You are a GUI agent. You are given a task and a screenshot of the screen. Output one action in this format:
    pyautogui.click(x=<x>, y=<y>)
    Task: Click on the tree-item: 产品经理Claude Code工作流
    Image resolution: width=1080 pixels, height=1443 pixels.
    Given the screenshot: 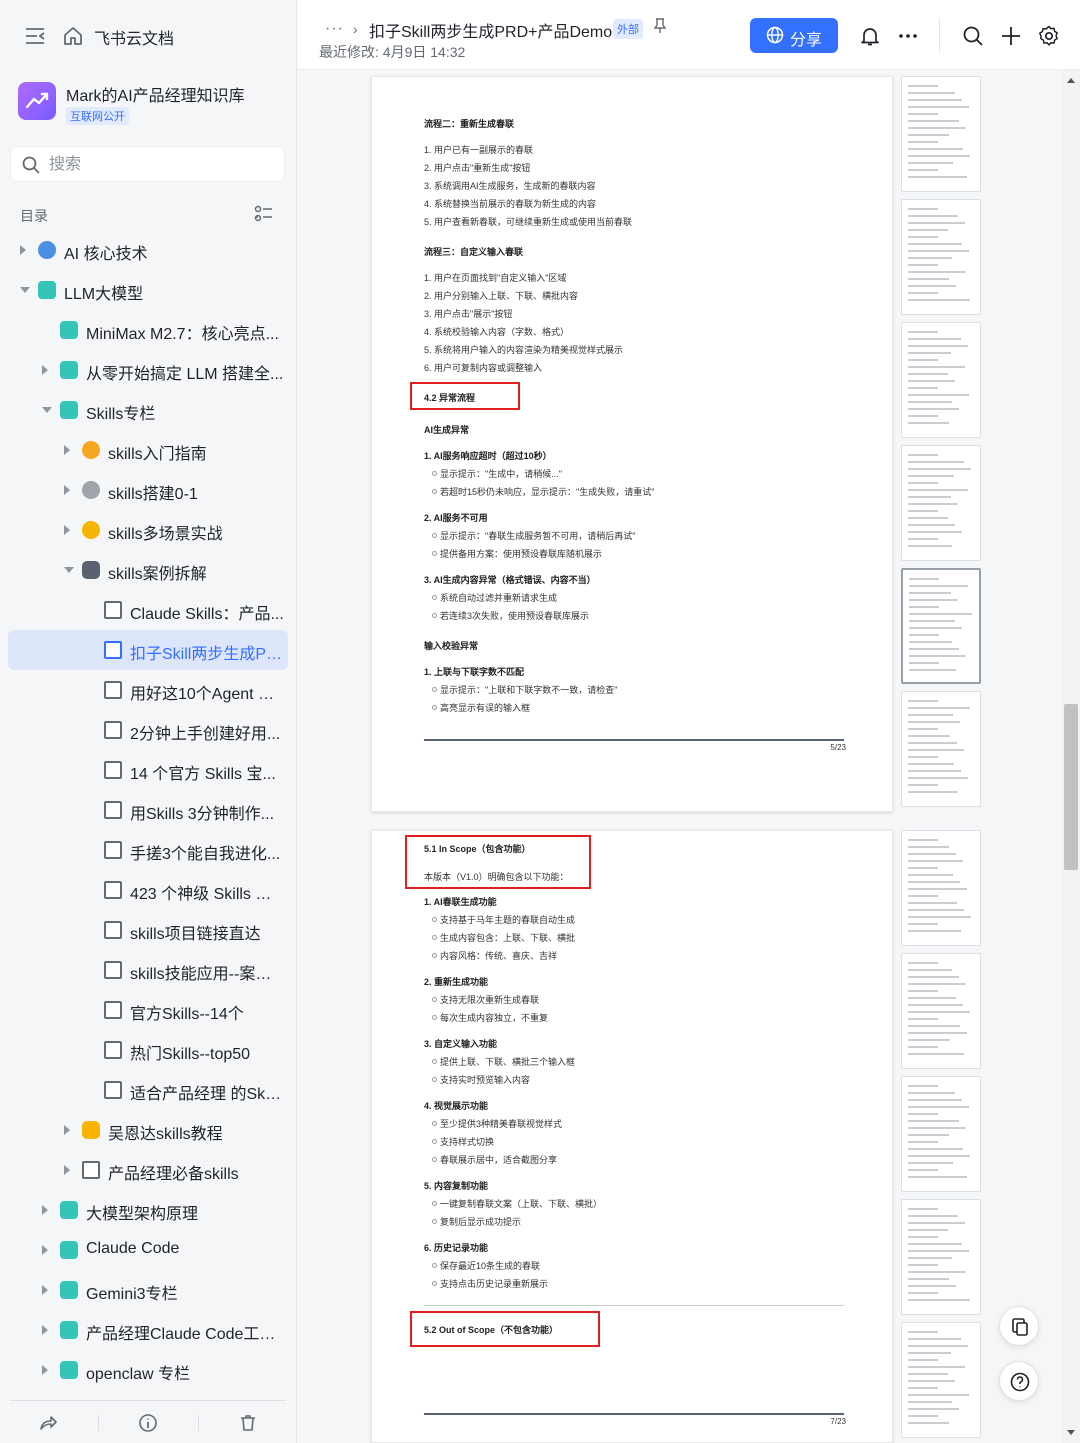 What is the action you would take?
    pyautogui.click(x=148, y=1330)
    